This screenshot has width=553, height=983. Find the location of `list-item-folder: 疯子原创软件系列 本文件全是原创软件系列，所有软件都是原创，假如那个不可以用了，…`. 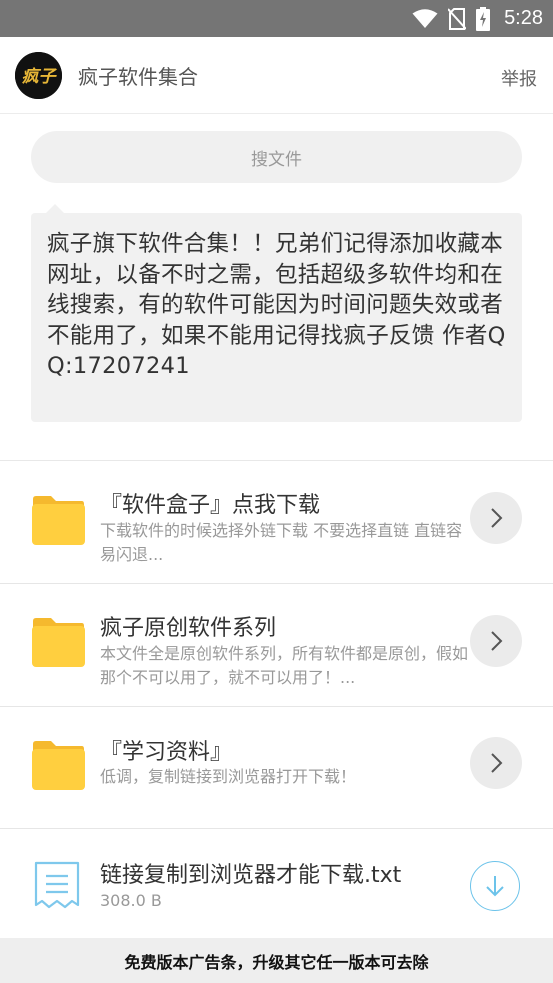

list-item-folder: 疯子原创软件系列 本文件全是原创软件系列，所有软件都是原创，假如那个不可以用了，… is located at coordinates (276, 645).